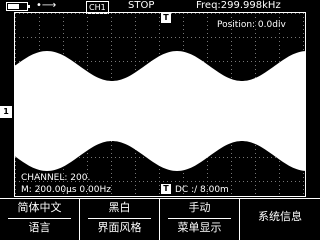  What do you see at coordinates (141, 5) in the screenshot?
I see `run-state: STOP` at bounding box center [141, 5].